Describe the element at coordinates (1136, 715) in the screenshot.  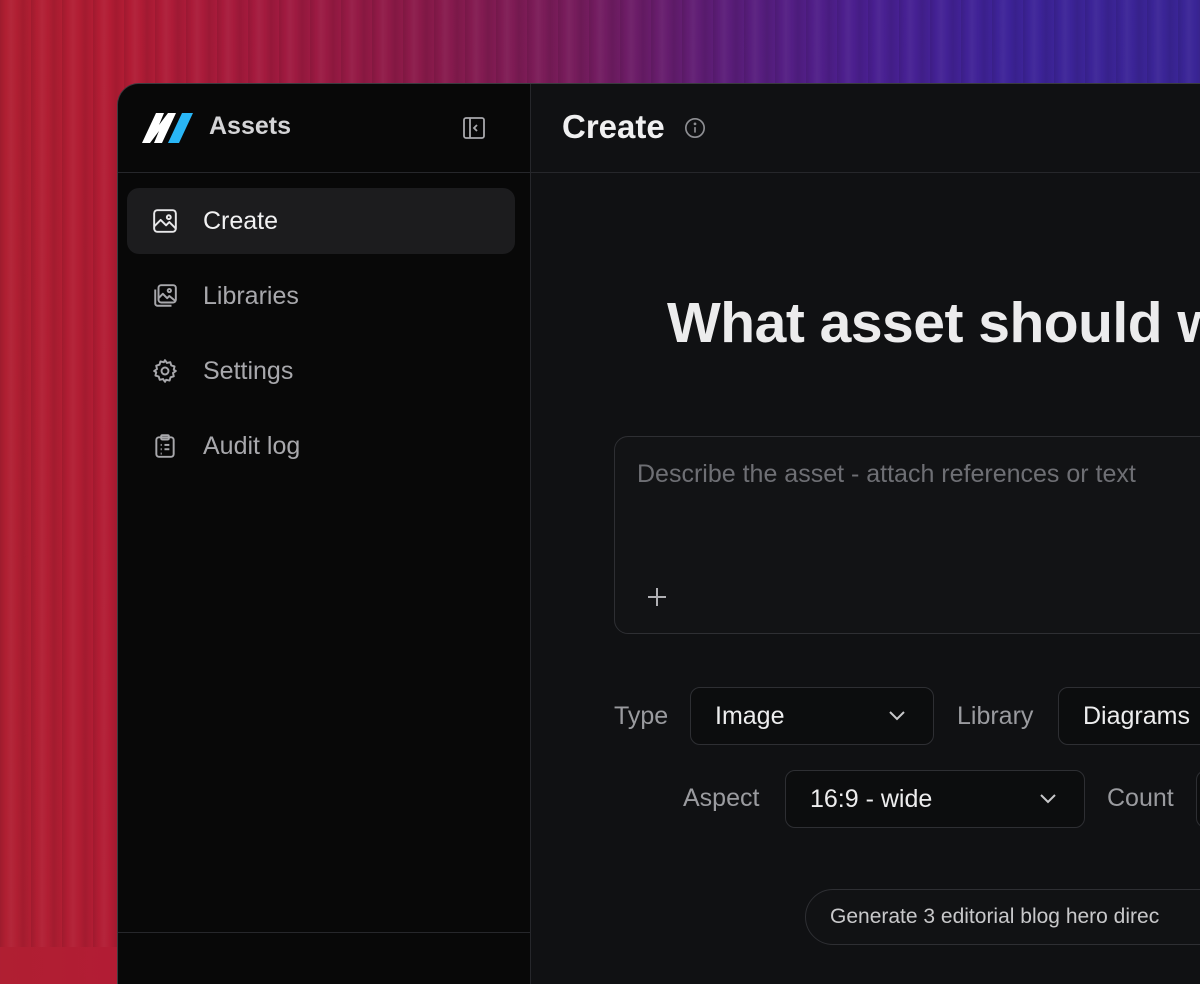
I see `library-select-value: Diagrams` at that location.